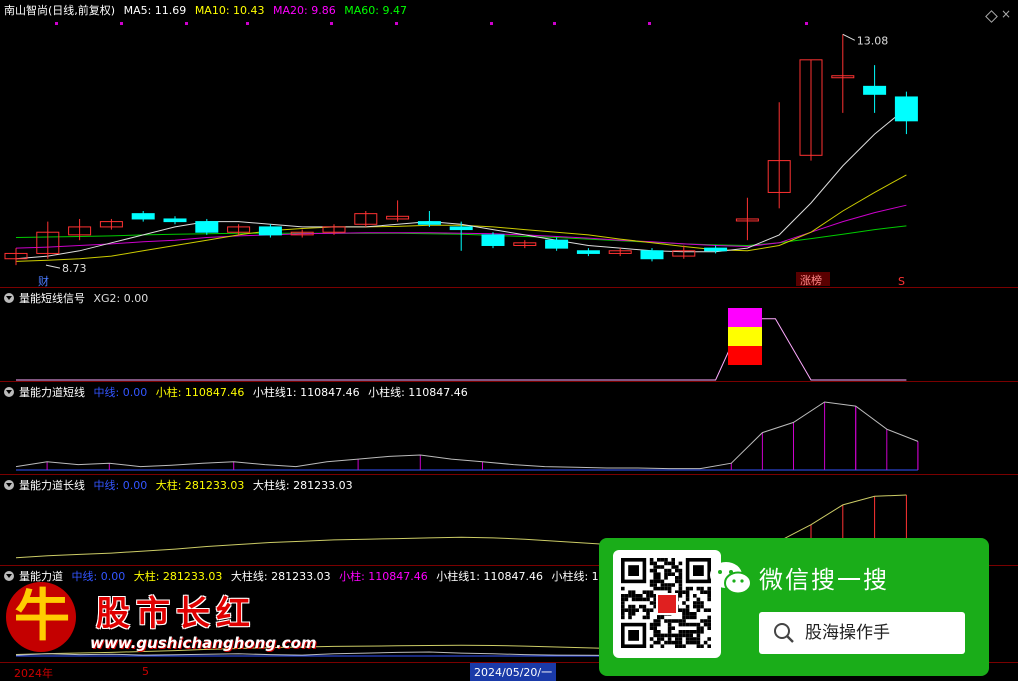  Describe the element at coordinates (698, 570) in the screenshot. I see `qr-finder` at that location.